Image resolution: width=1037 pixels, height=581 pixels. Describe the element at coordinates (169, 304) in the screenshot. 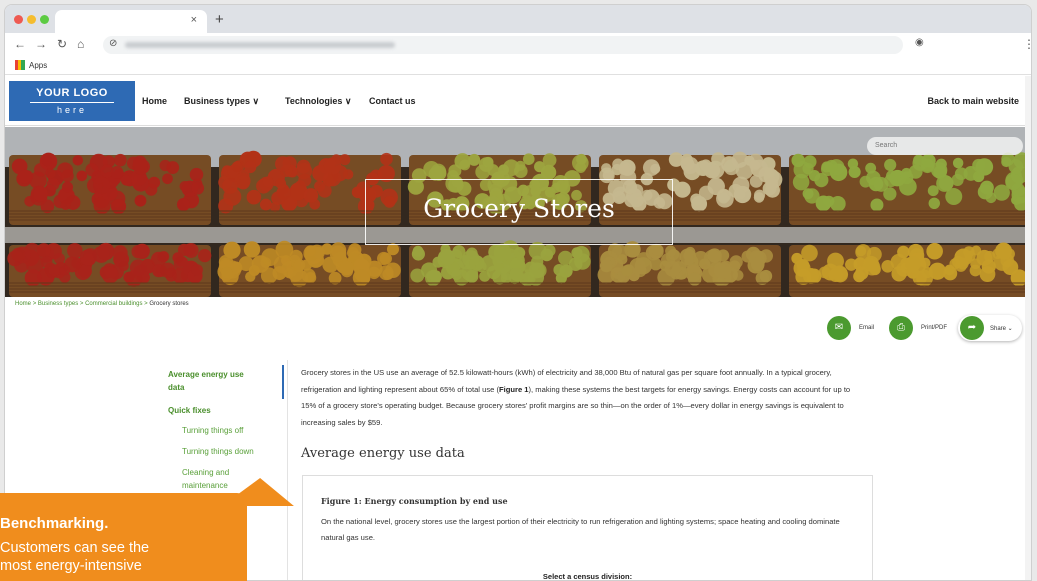

I see `breadcrumb-current: Grocery stores` at that location.